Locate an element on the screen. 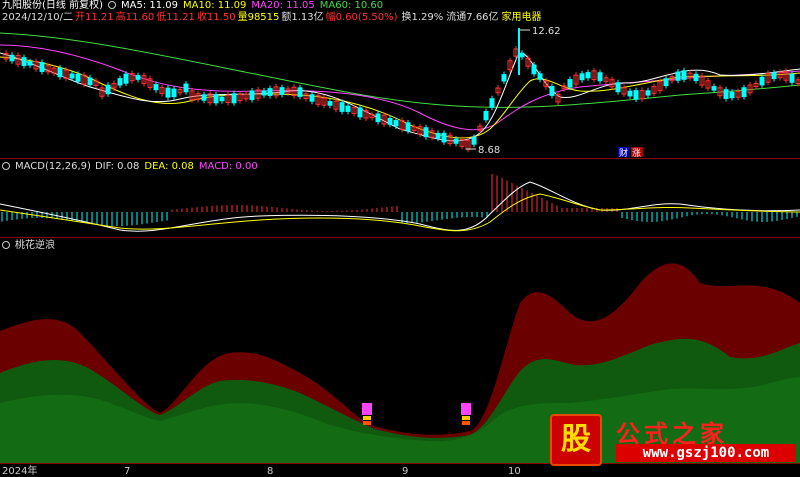  macd-dif: DIF: 0.08 is located at coordinates (117, 166).